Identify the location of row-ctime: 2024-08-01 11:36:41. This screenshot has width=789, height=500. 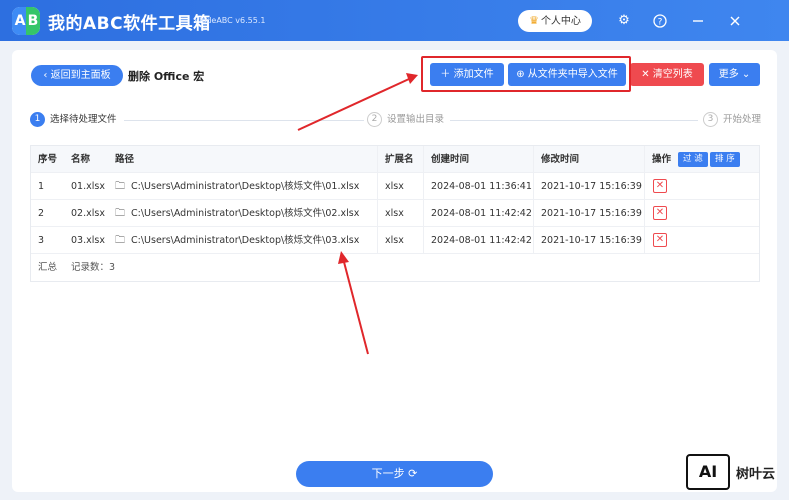
(481, 186).